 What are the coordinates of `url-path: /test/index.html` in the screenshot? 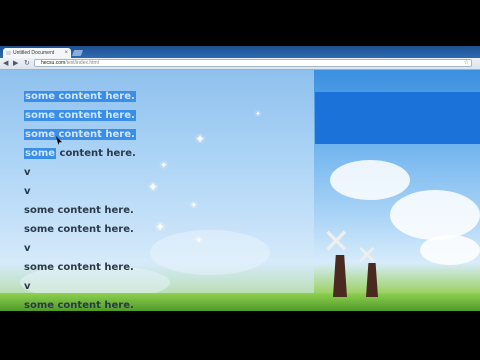 It's located at (82, 63).